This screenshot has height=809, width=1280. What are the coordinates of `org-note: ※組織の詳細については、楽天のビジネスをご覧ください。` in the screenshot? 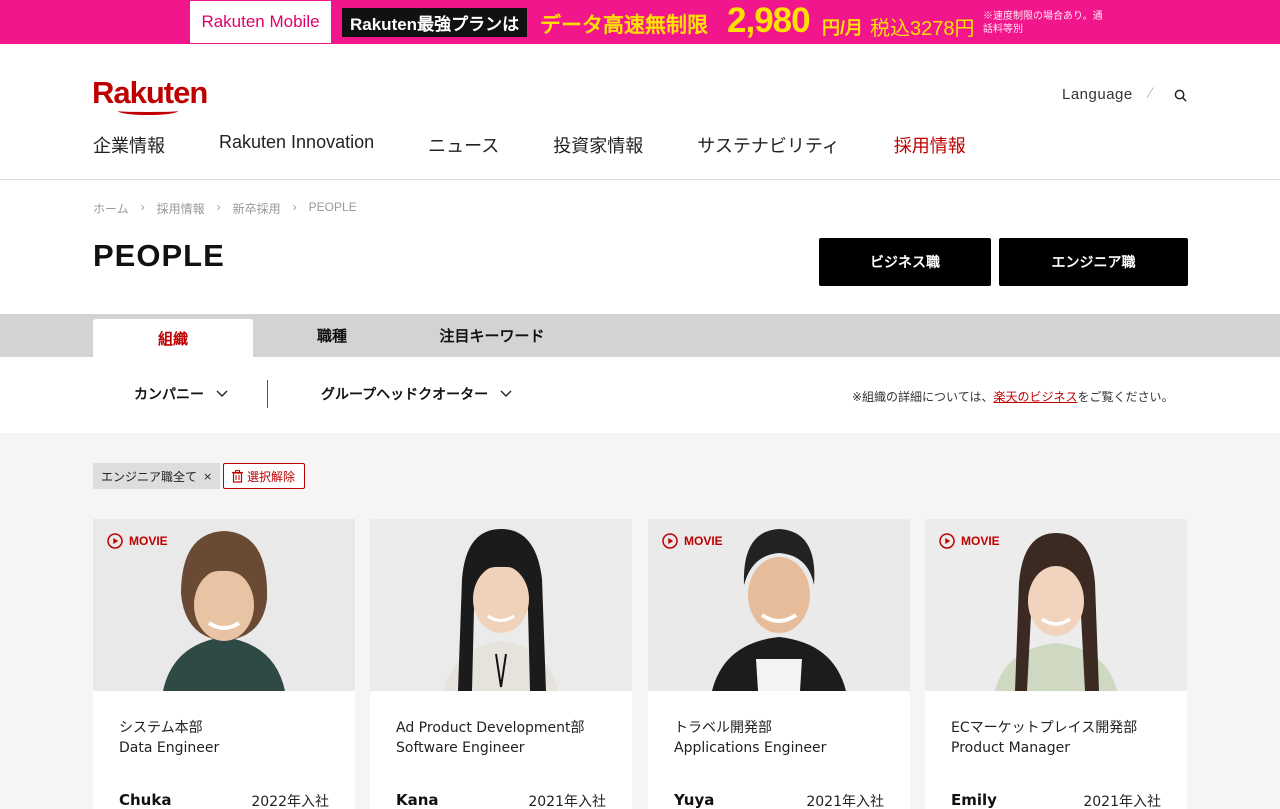 It's located at (1013, 396).